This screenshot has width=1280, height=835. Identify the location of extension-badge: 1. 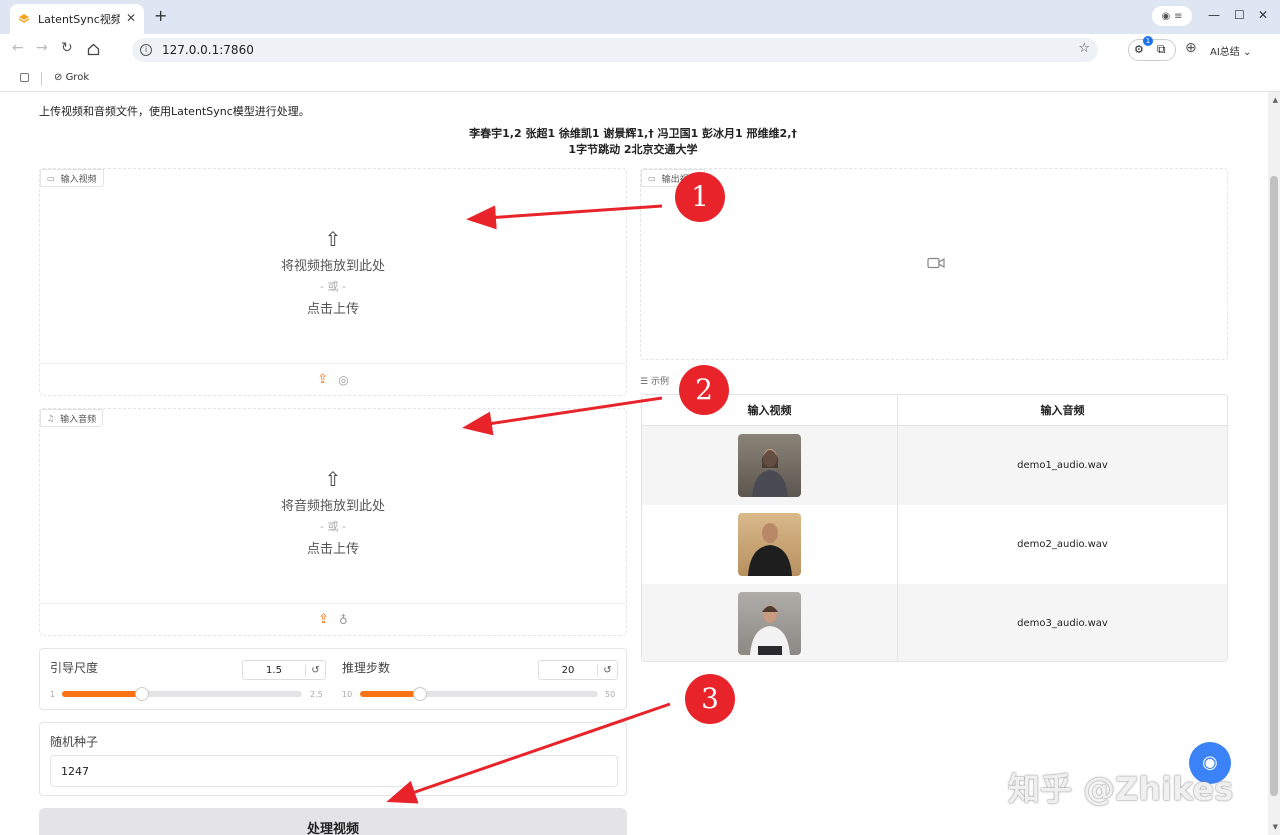
(1148, 41).